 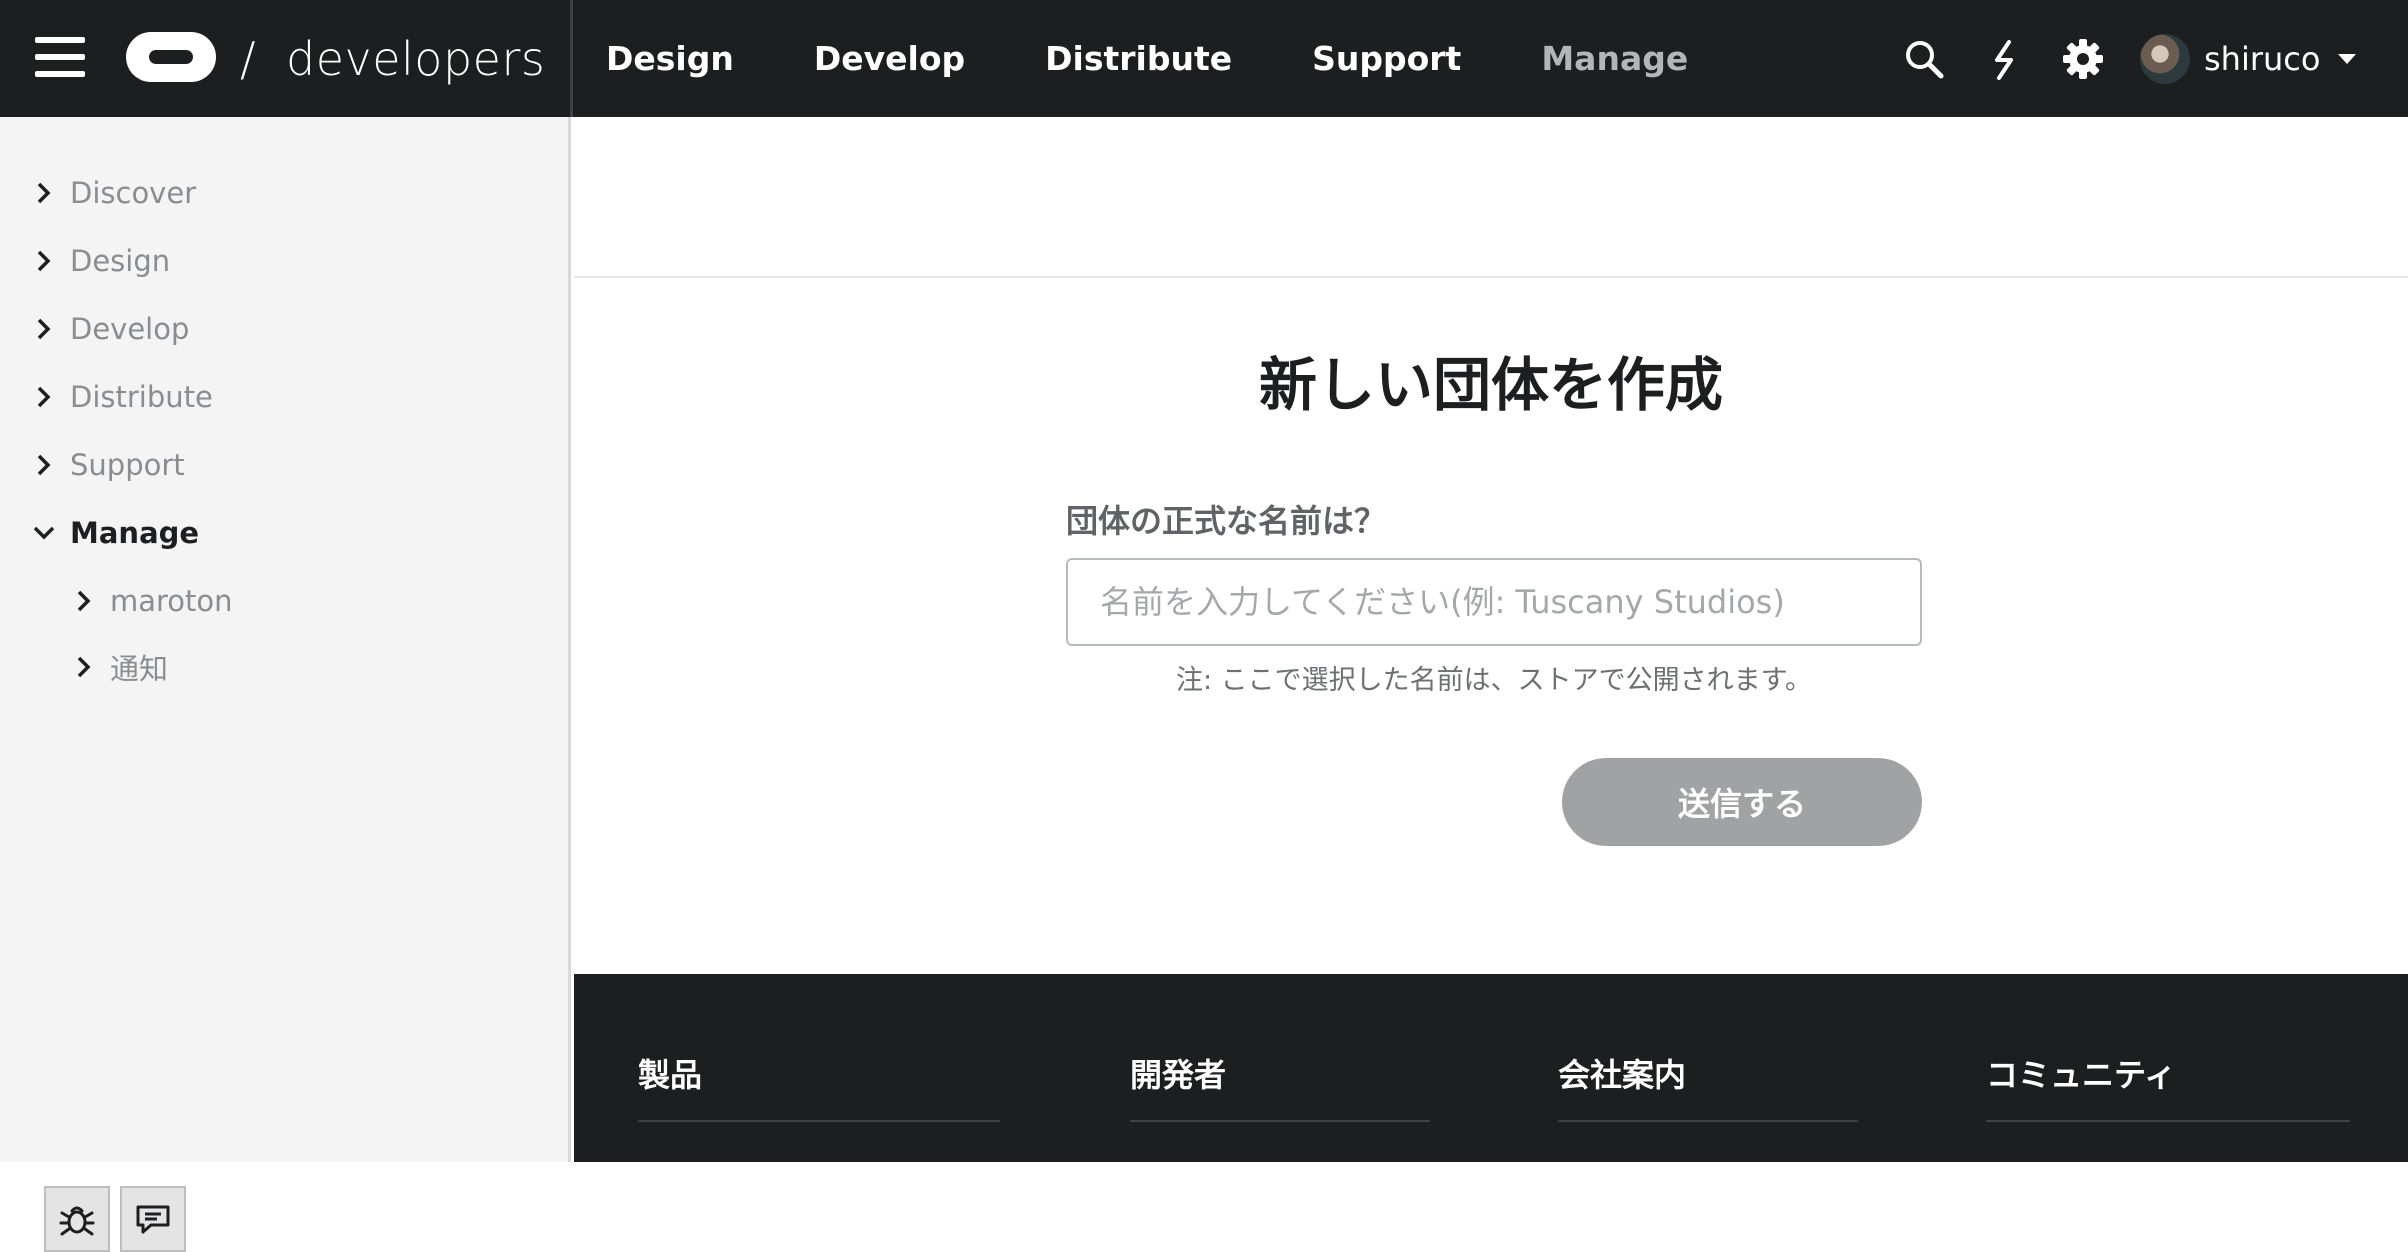 What do you see at coordinates (248, 59) in the screenshot?
I see `brand-slash: /` at bounding box center [248, 59].